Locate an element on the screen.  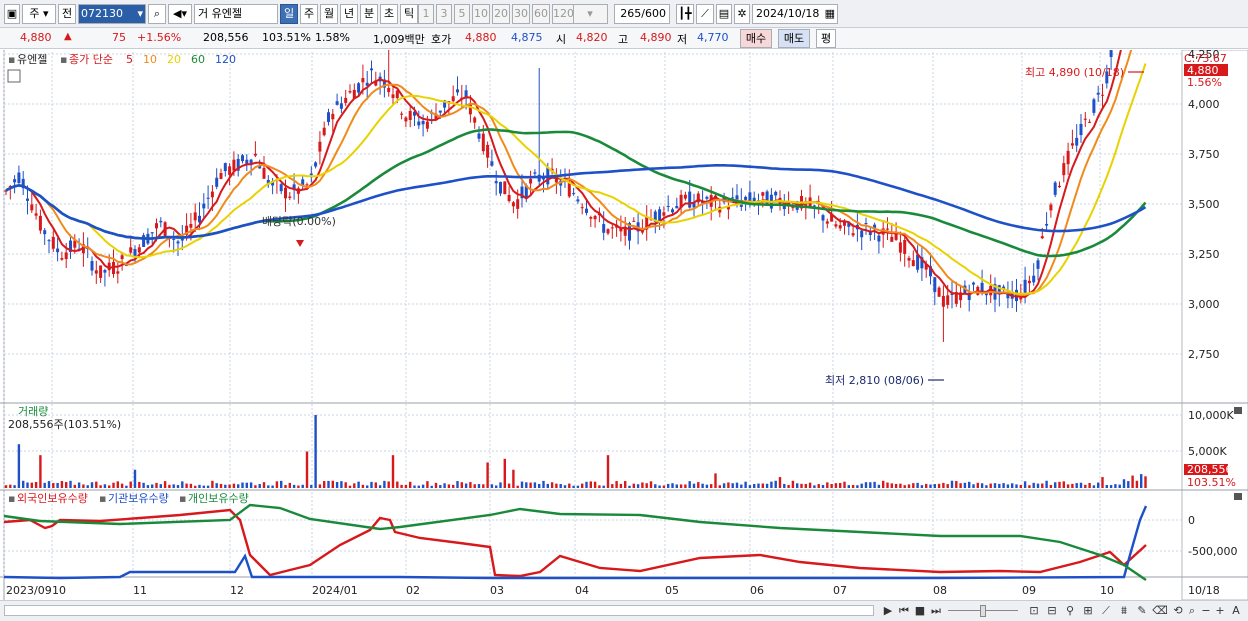
play-forward-icon: ▶ is located at coordinates (888, 611).